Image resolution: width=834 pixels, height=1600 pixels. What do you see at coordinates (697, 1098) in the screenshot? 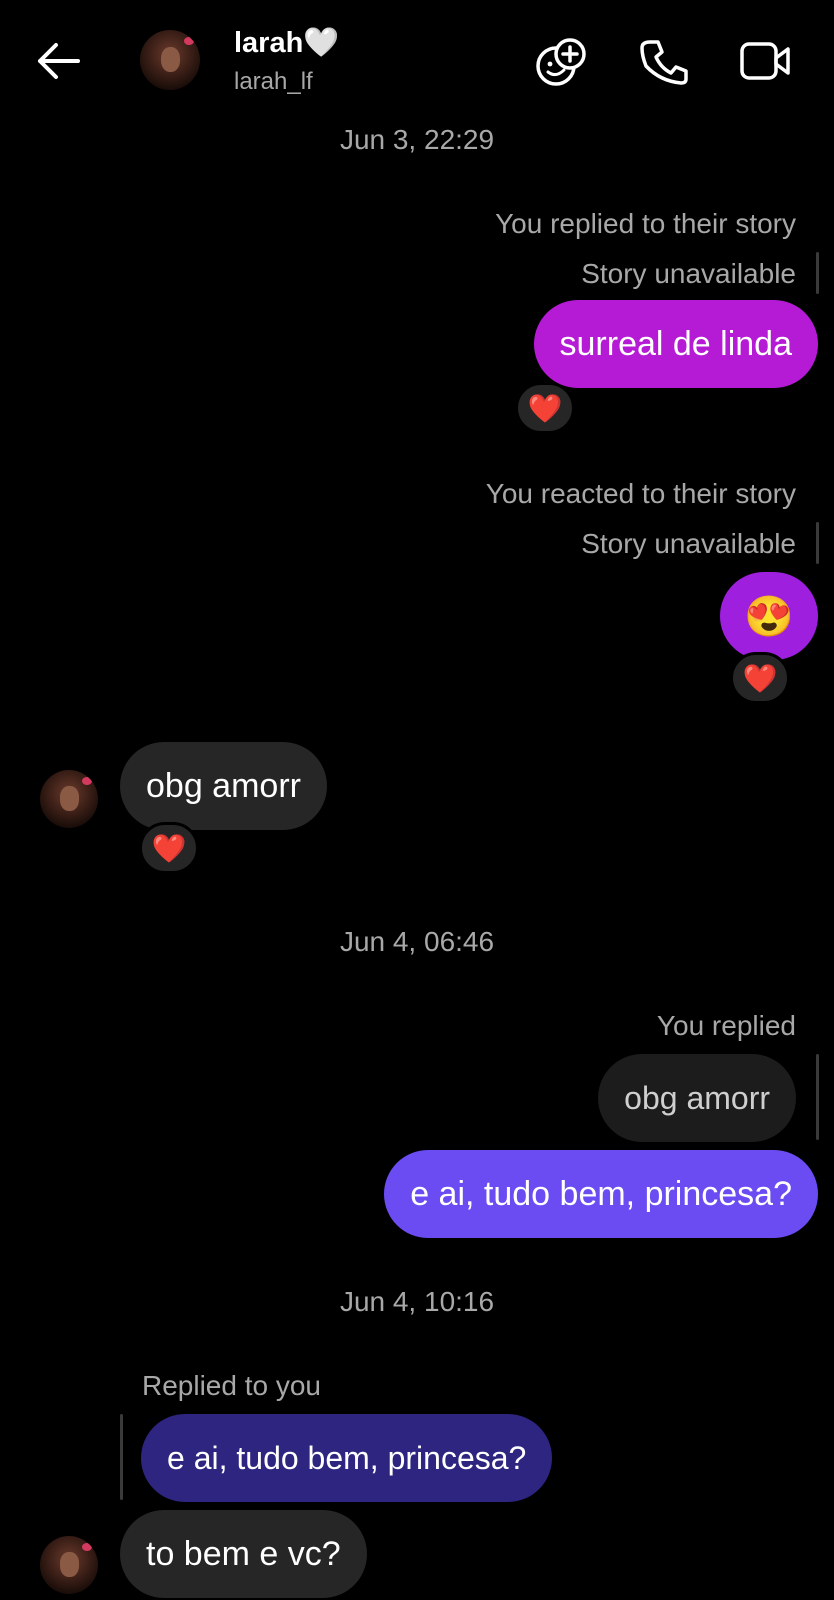
I see `quoted-message-bubble: obg amorr` at bounding box center [697, 1098].